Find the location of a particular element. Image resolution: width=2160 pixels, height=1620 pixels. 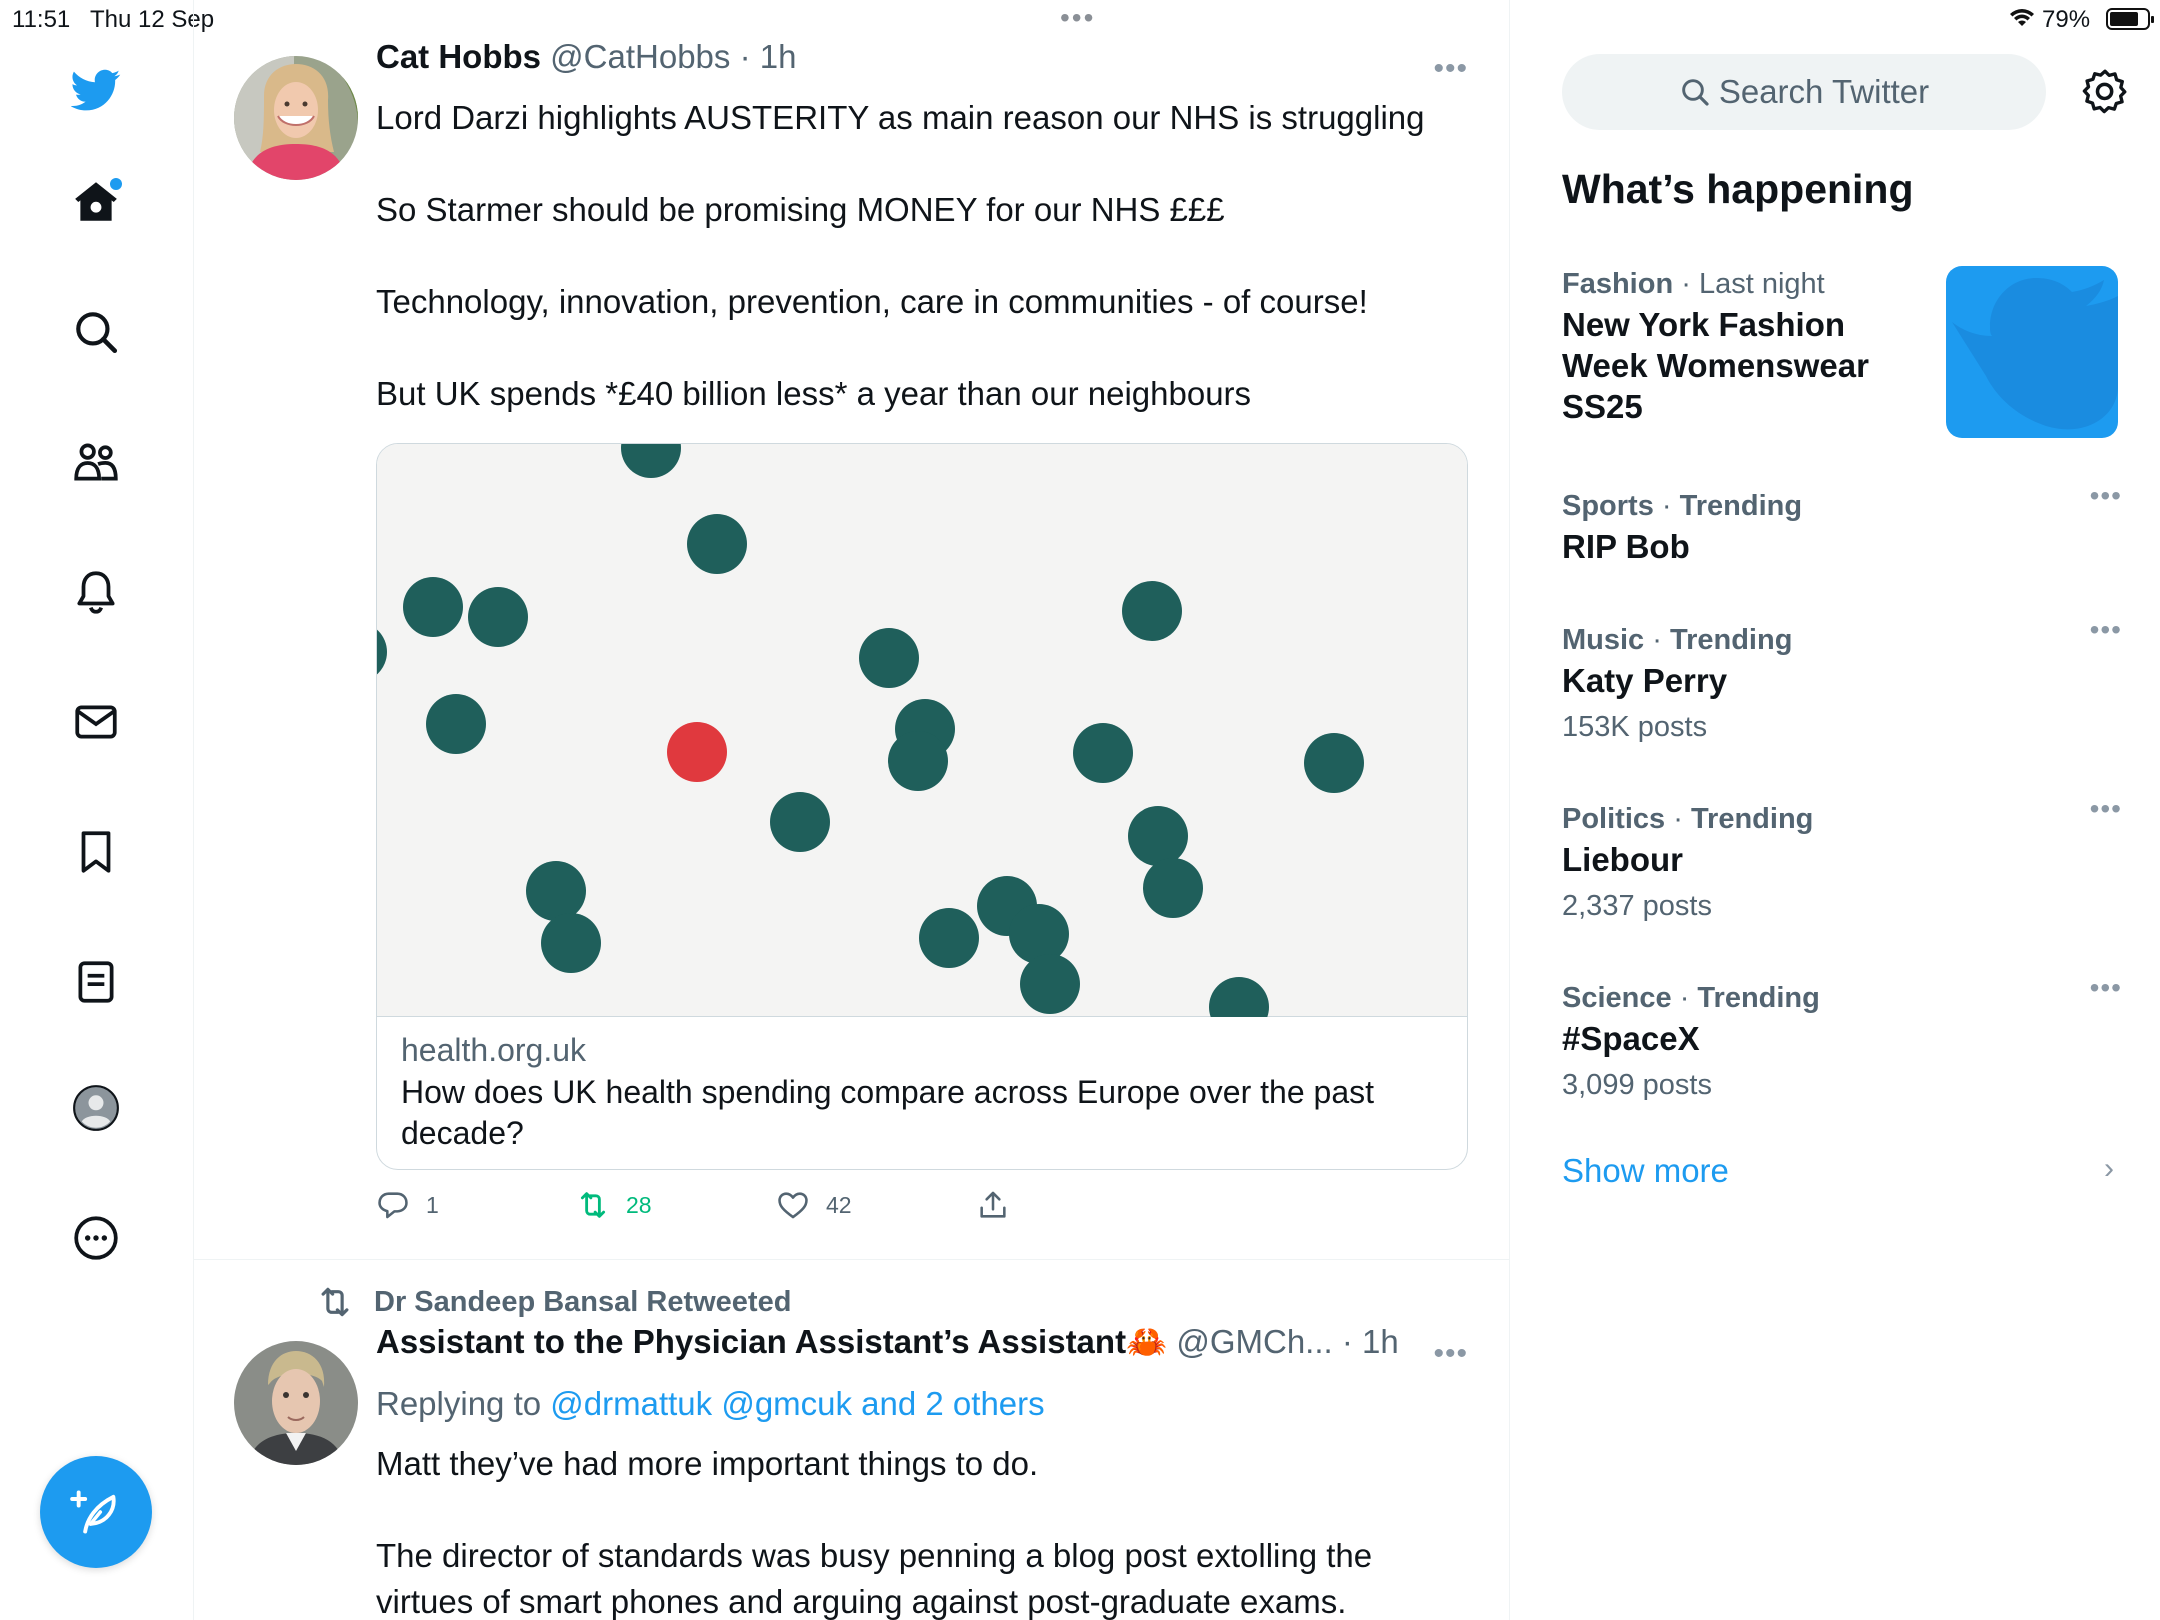

trend-title: New York Fashion Week Womenswear SS25 is located at coordinates (1715, 365).